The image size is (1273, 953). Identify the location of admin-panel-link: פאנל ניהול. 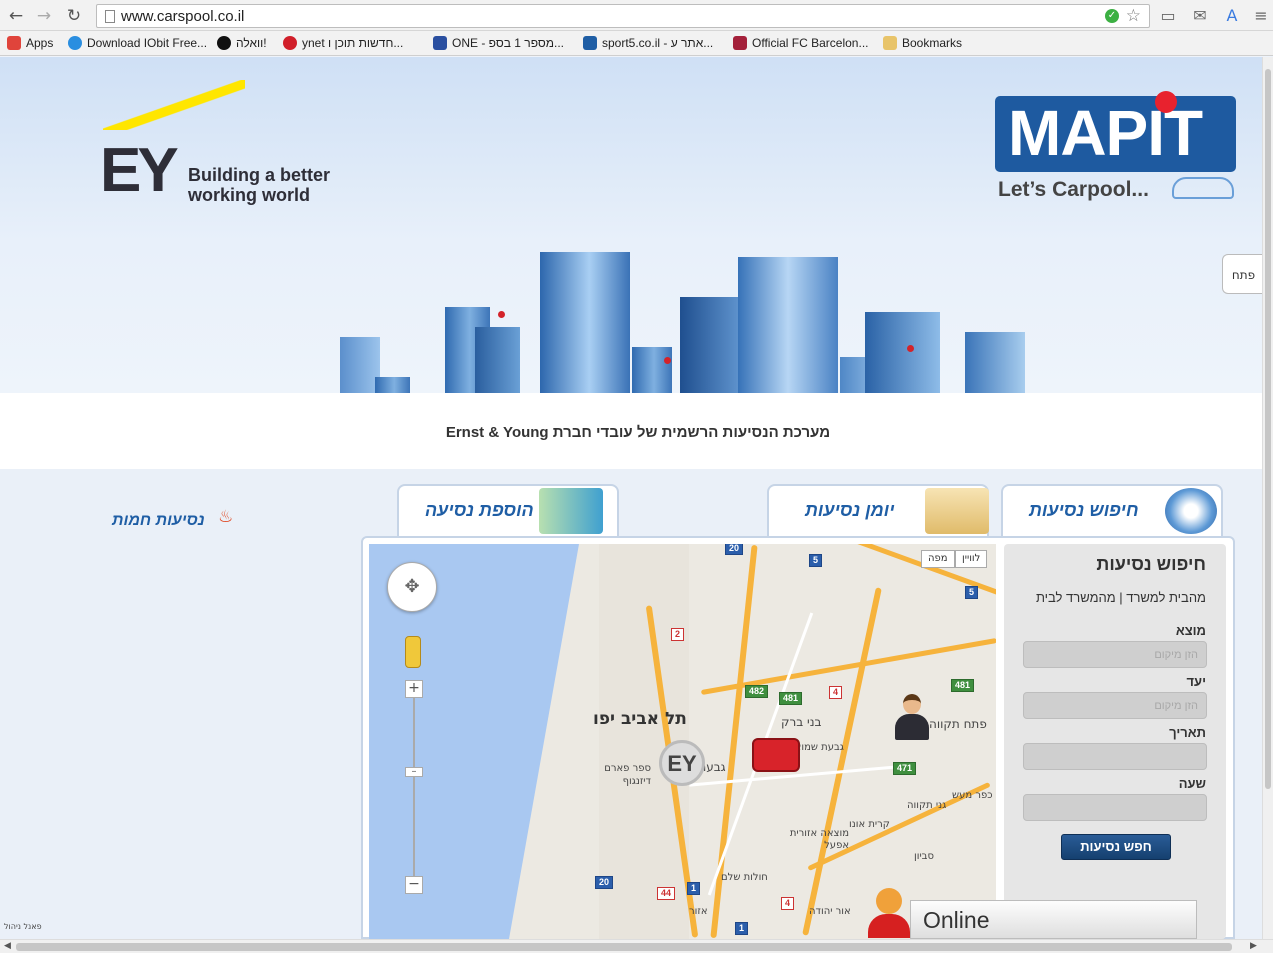
(23, 926).